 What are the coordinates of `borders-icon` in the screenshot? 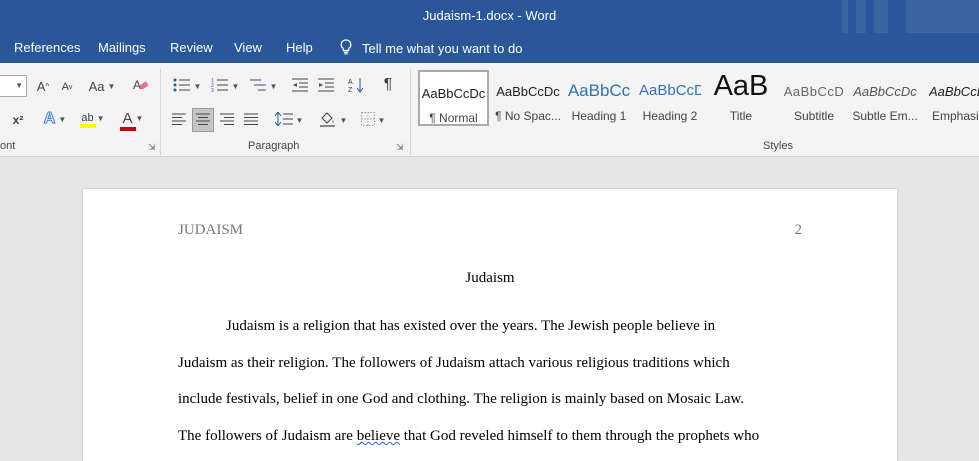 It's located at (367, 120).